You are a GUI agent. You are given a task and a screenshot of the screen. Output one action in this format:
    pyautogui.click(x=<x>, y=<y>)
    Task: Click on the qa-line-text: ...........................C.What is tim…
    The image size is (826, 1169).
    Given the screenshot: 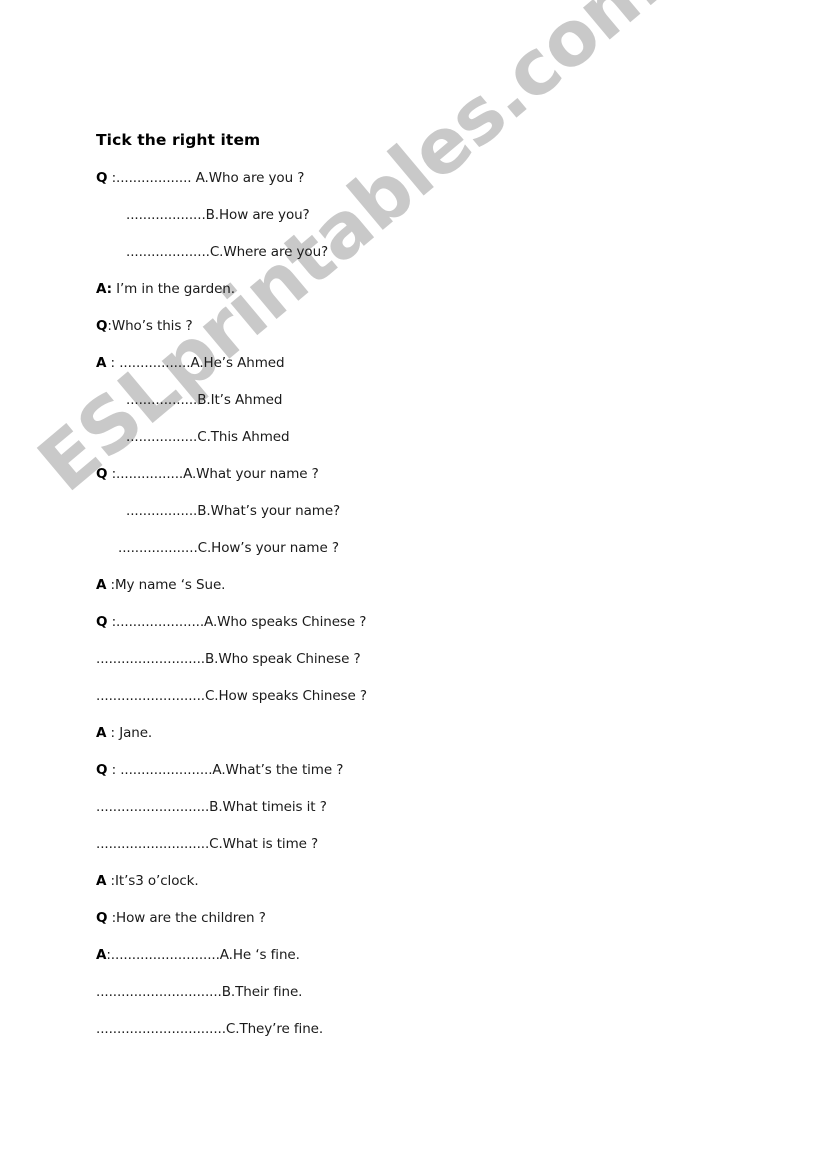 What is the action you would take?
    pyautogui.click(x=207, y=844)
    